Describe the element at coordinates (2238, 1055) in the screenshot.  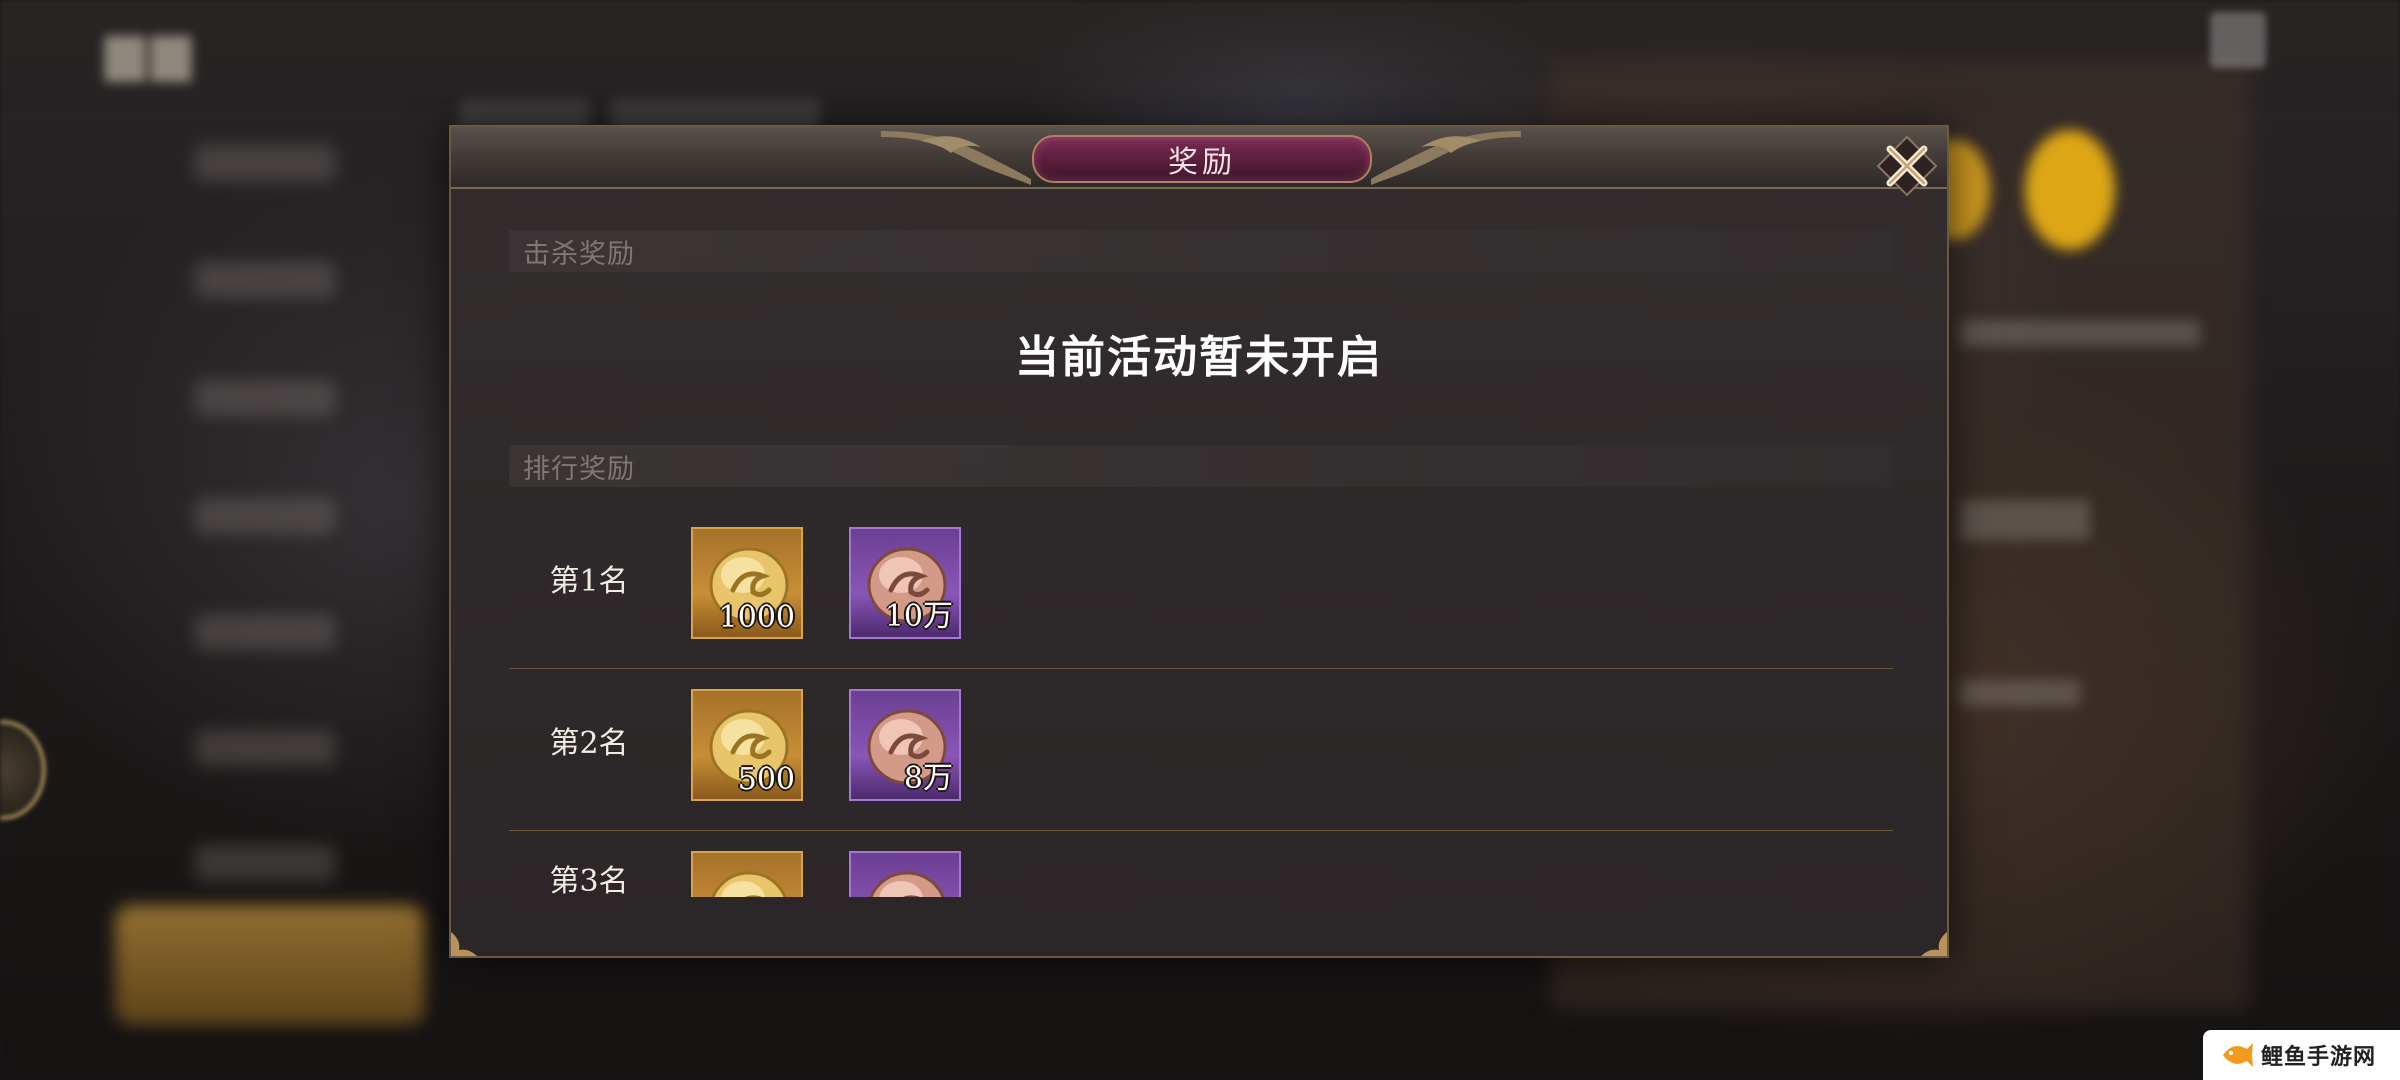
I see `carp-fish-icon` at that location.